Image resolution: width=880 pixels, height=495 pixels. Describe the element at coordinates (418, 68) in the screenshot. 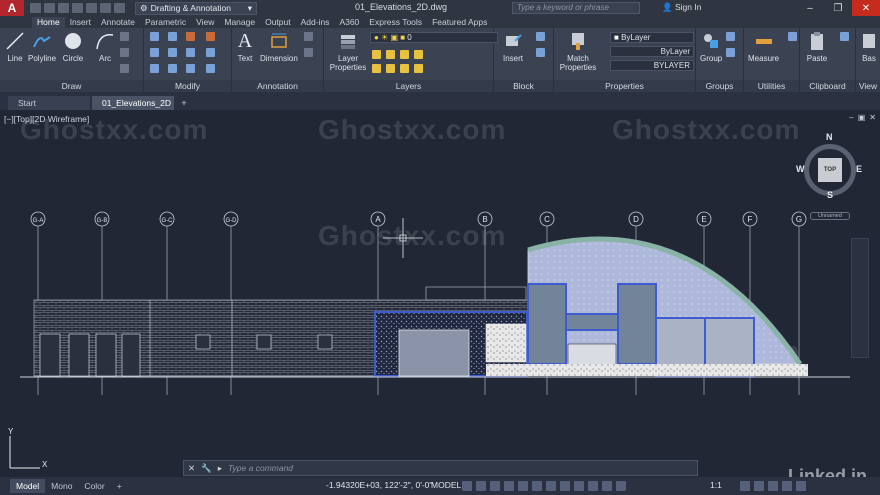

I see `layer-previous-icon` at that location.